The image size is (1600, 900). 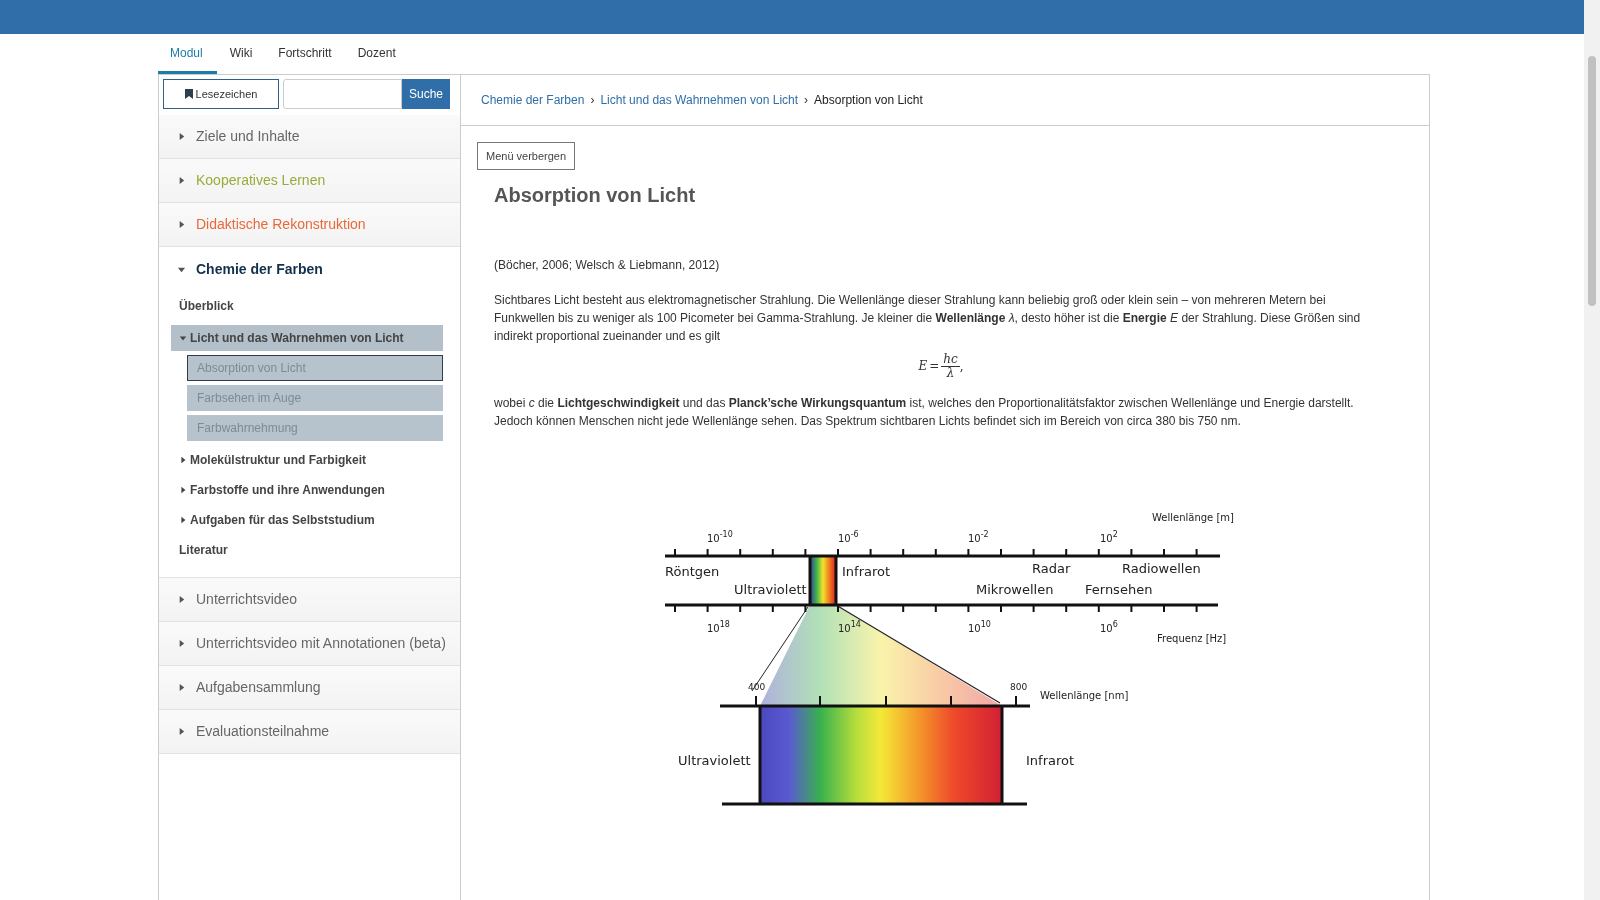 I want to click on breadcrumb-current: Absorption von Licht, so click(x=868, y=100).